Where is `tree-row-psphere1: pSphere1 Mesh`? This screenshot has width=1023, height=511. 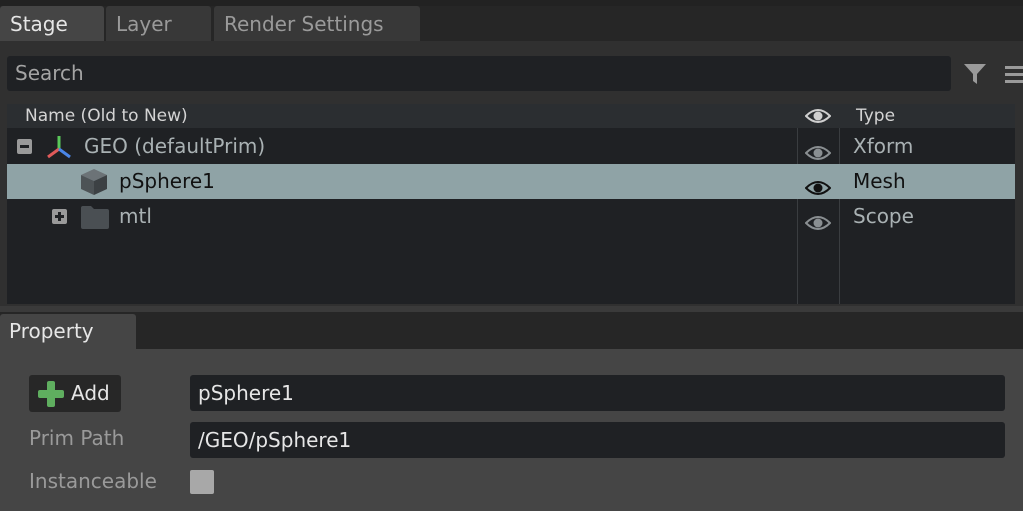 tree-row-psphere1: pSphere1 Mesh is located at coordinates (511, 181).